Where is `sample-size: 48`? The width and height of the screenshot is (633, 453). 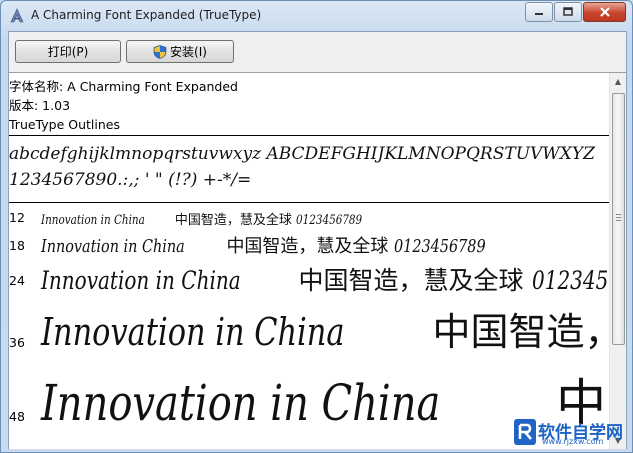
sample-size: 48 is located at coordinates (17, 416).